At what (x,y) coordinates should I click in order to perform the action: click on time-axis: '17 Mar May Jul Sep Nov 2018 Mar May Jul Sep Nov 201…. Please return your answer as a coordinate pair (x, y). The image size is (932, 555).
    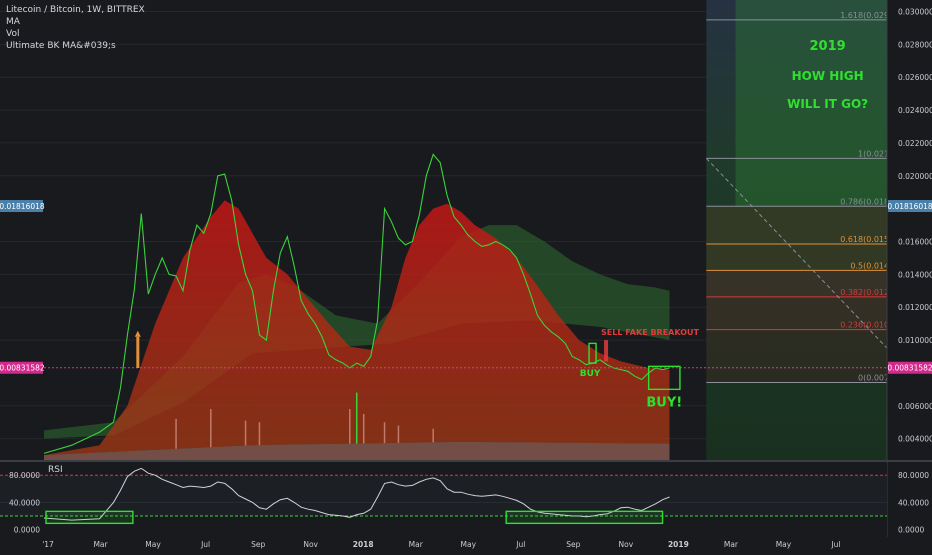
    Looking at the image, I should click on (466, 543).